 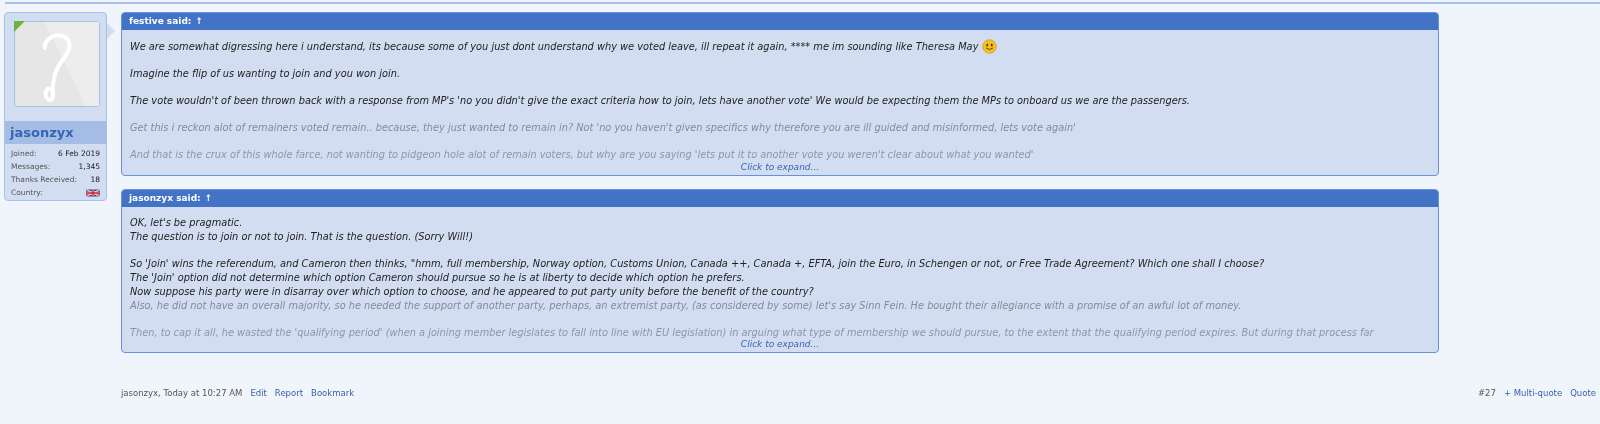 I want to click on post-action-link: Quote, so click(x=1583, y=393).